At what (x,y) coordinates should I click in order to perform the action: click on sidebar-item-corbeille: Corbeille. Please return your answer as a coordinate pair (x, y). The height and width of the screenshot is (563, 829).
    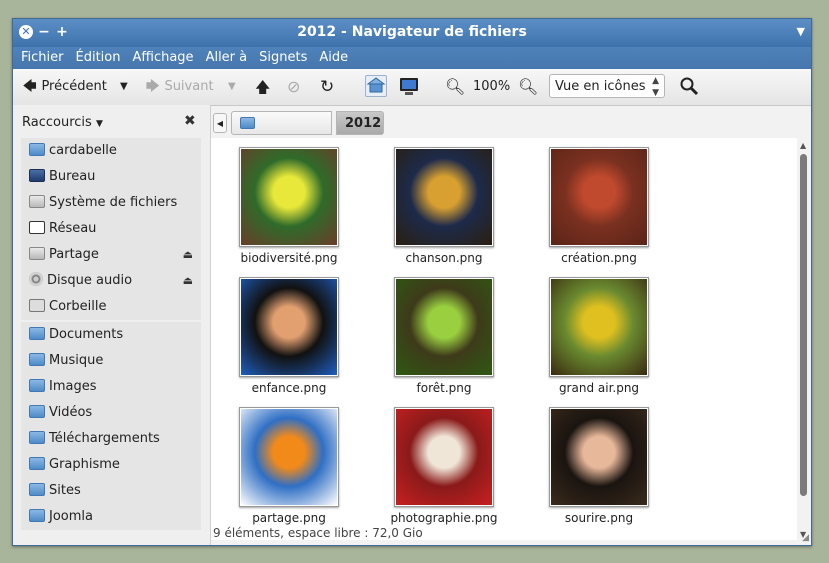
    Looking at the image, I should click on (111, 307).